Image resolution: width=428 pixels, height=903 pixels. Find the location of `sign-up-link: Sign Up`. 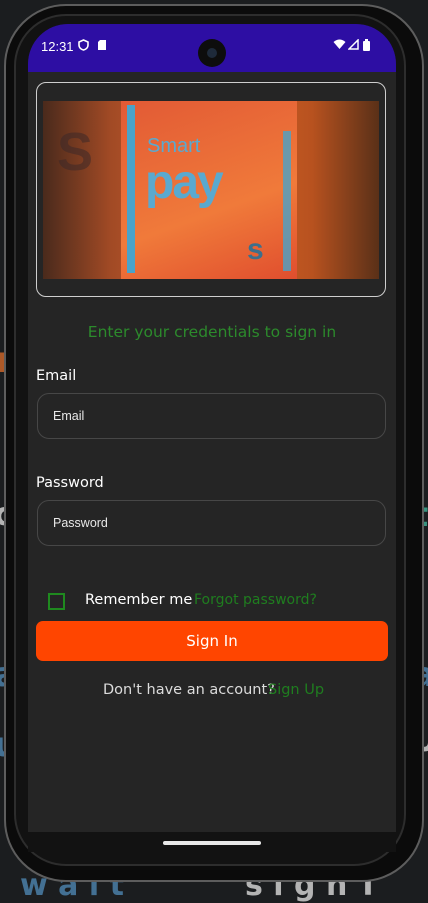

sign-up-link: Sign Up is located at coordinates (296, 690).